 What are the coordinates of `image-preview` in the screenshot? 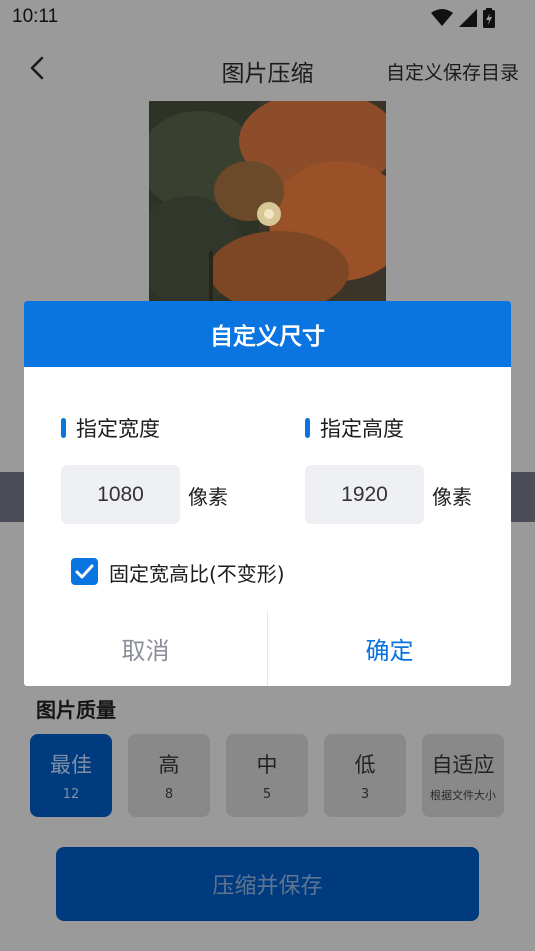 It's located at (267, 201).